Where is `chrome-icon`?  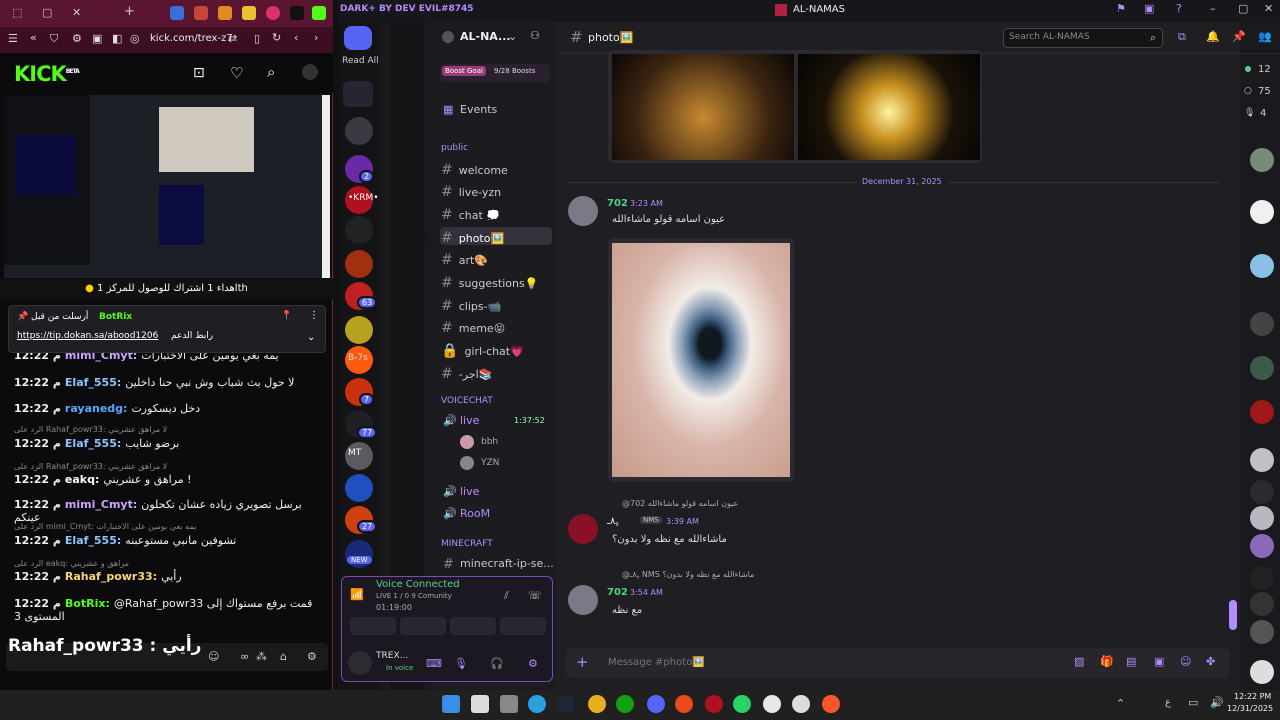 chrome-icon is located at coordinates (772, 704).